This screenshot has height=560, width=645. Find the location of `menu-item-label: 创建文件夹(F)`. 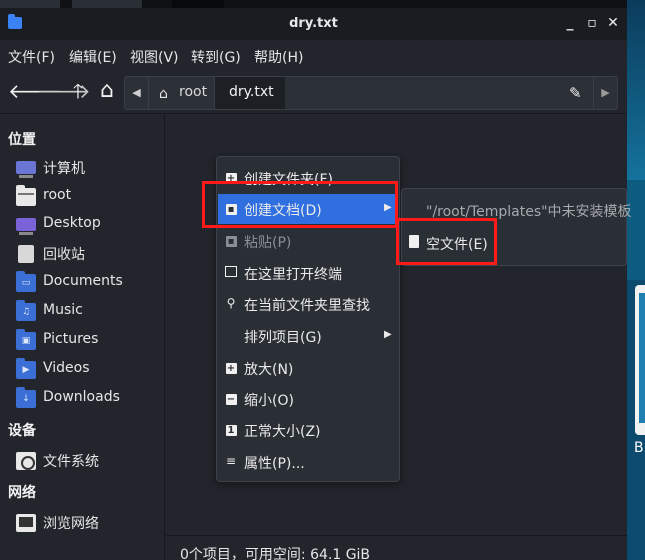

menu-item-label: 创建文件夹(F) is located at coordinates (288, 180).